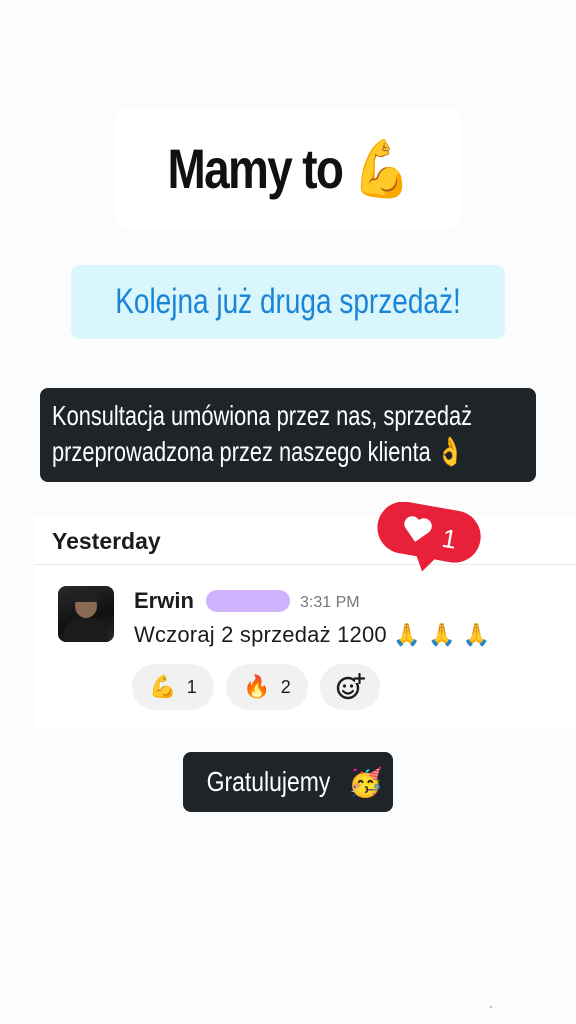 Image resolution: width=576 pixels, height=1024 pixels. I want to click on story-title: Mamy to 💪, so click(288, 169).